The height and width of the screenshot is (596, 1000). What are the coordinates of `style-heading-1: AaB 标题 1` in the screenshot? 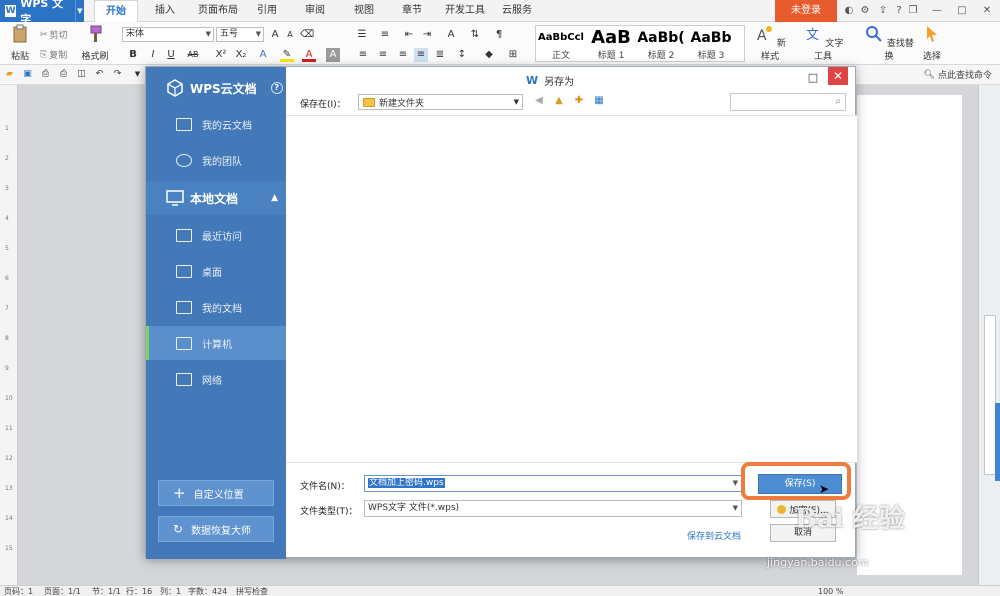 It's located at (611, 44).